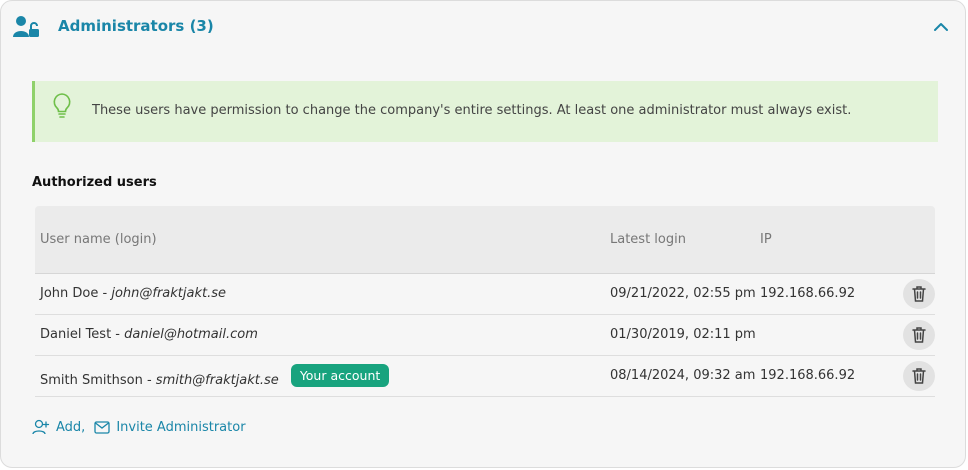  What do you see at coordinates (76, 334) in the screenshot?
I see `user-name: Daniel Test` at bounding box center [76, 334].